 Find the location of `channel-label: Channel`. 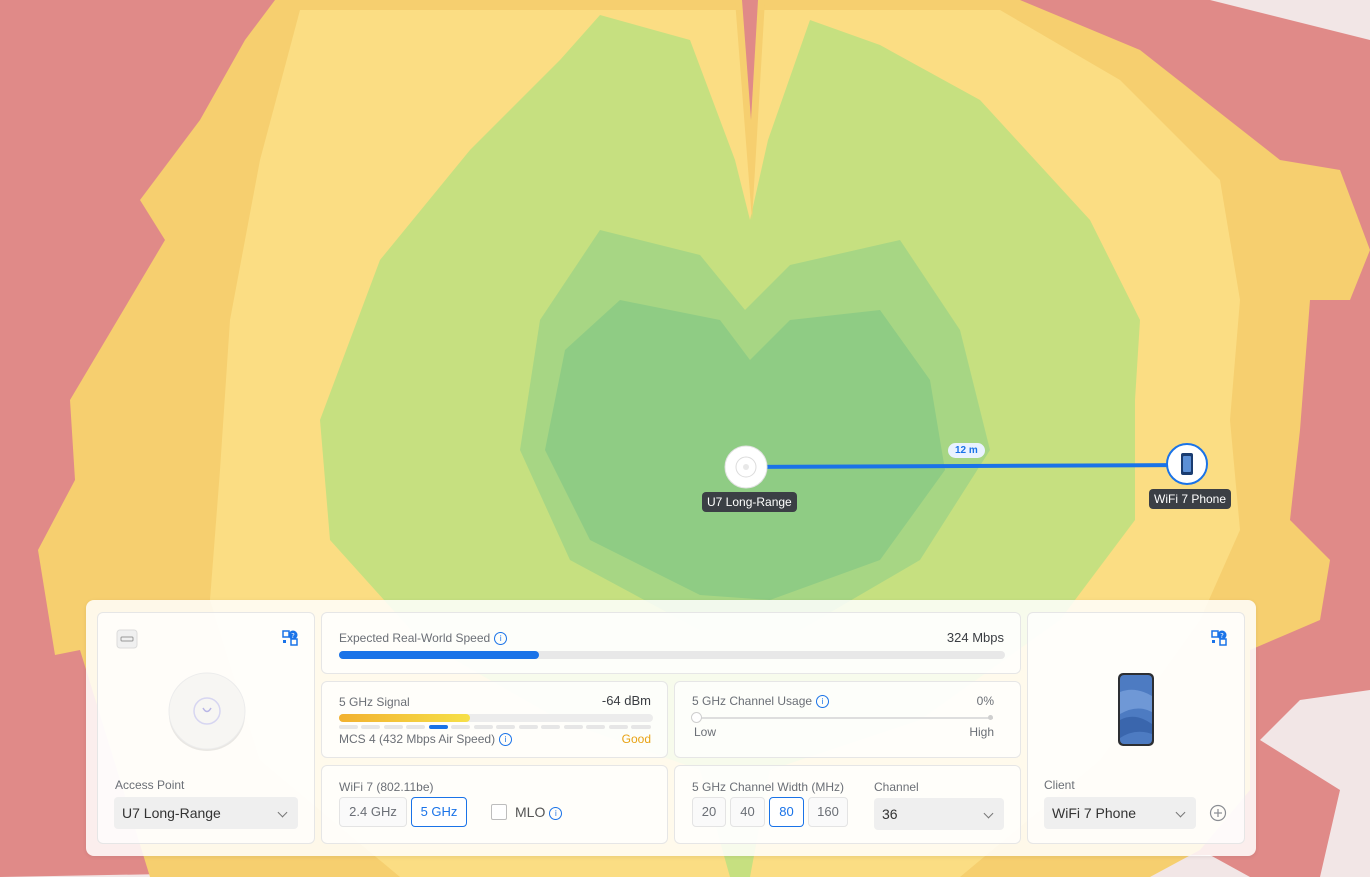

channel-label: Channel is located at coordinates (896, 787).